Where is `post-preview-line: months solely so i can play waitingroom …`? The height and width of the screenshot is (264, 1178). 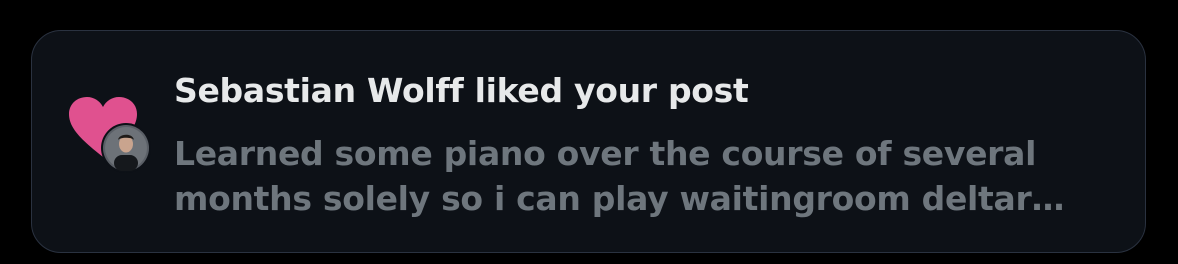 post-preview-line: months solely so i can play waitingroom … is located at coordinates (619, 198).